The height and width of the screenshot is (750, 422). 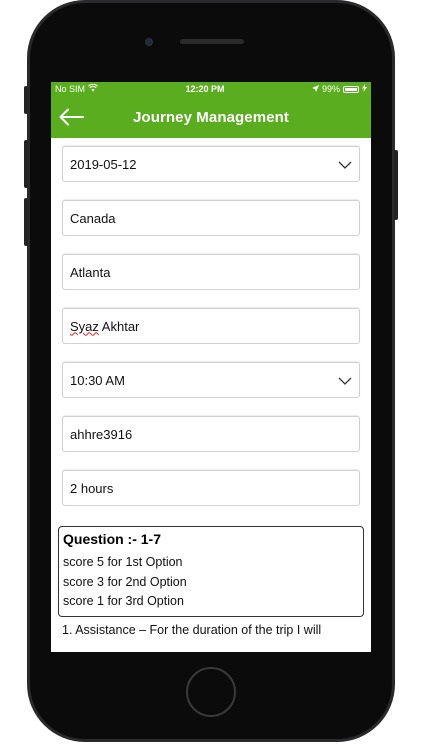 I want to click on time-value: 10:30 AM, so click(x=97, y=380).